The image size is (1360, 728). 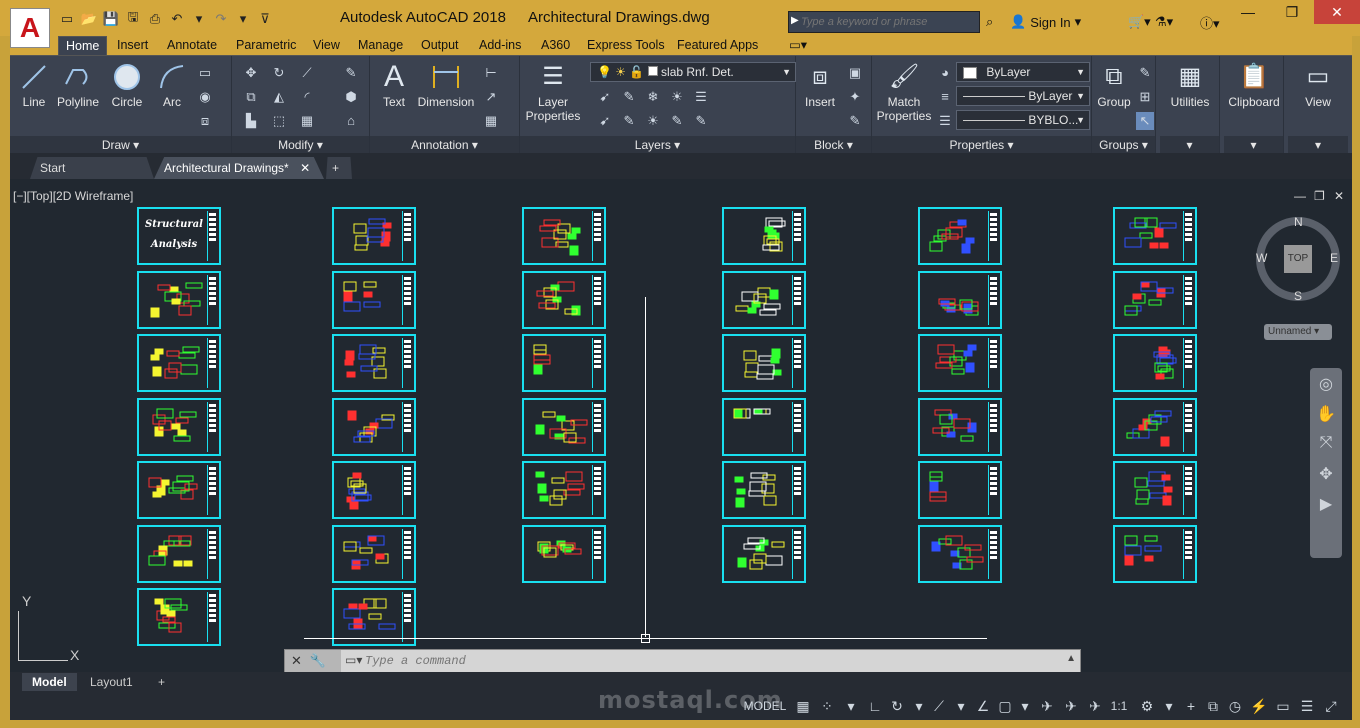 What do you see at coordinates (205, 121) in the screenshot?
I see `region-icon: ⧈` at bounding box center [205, 121].